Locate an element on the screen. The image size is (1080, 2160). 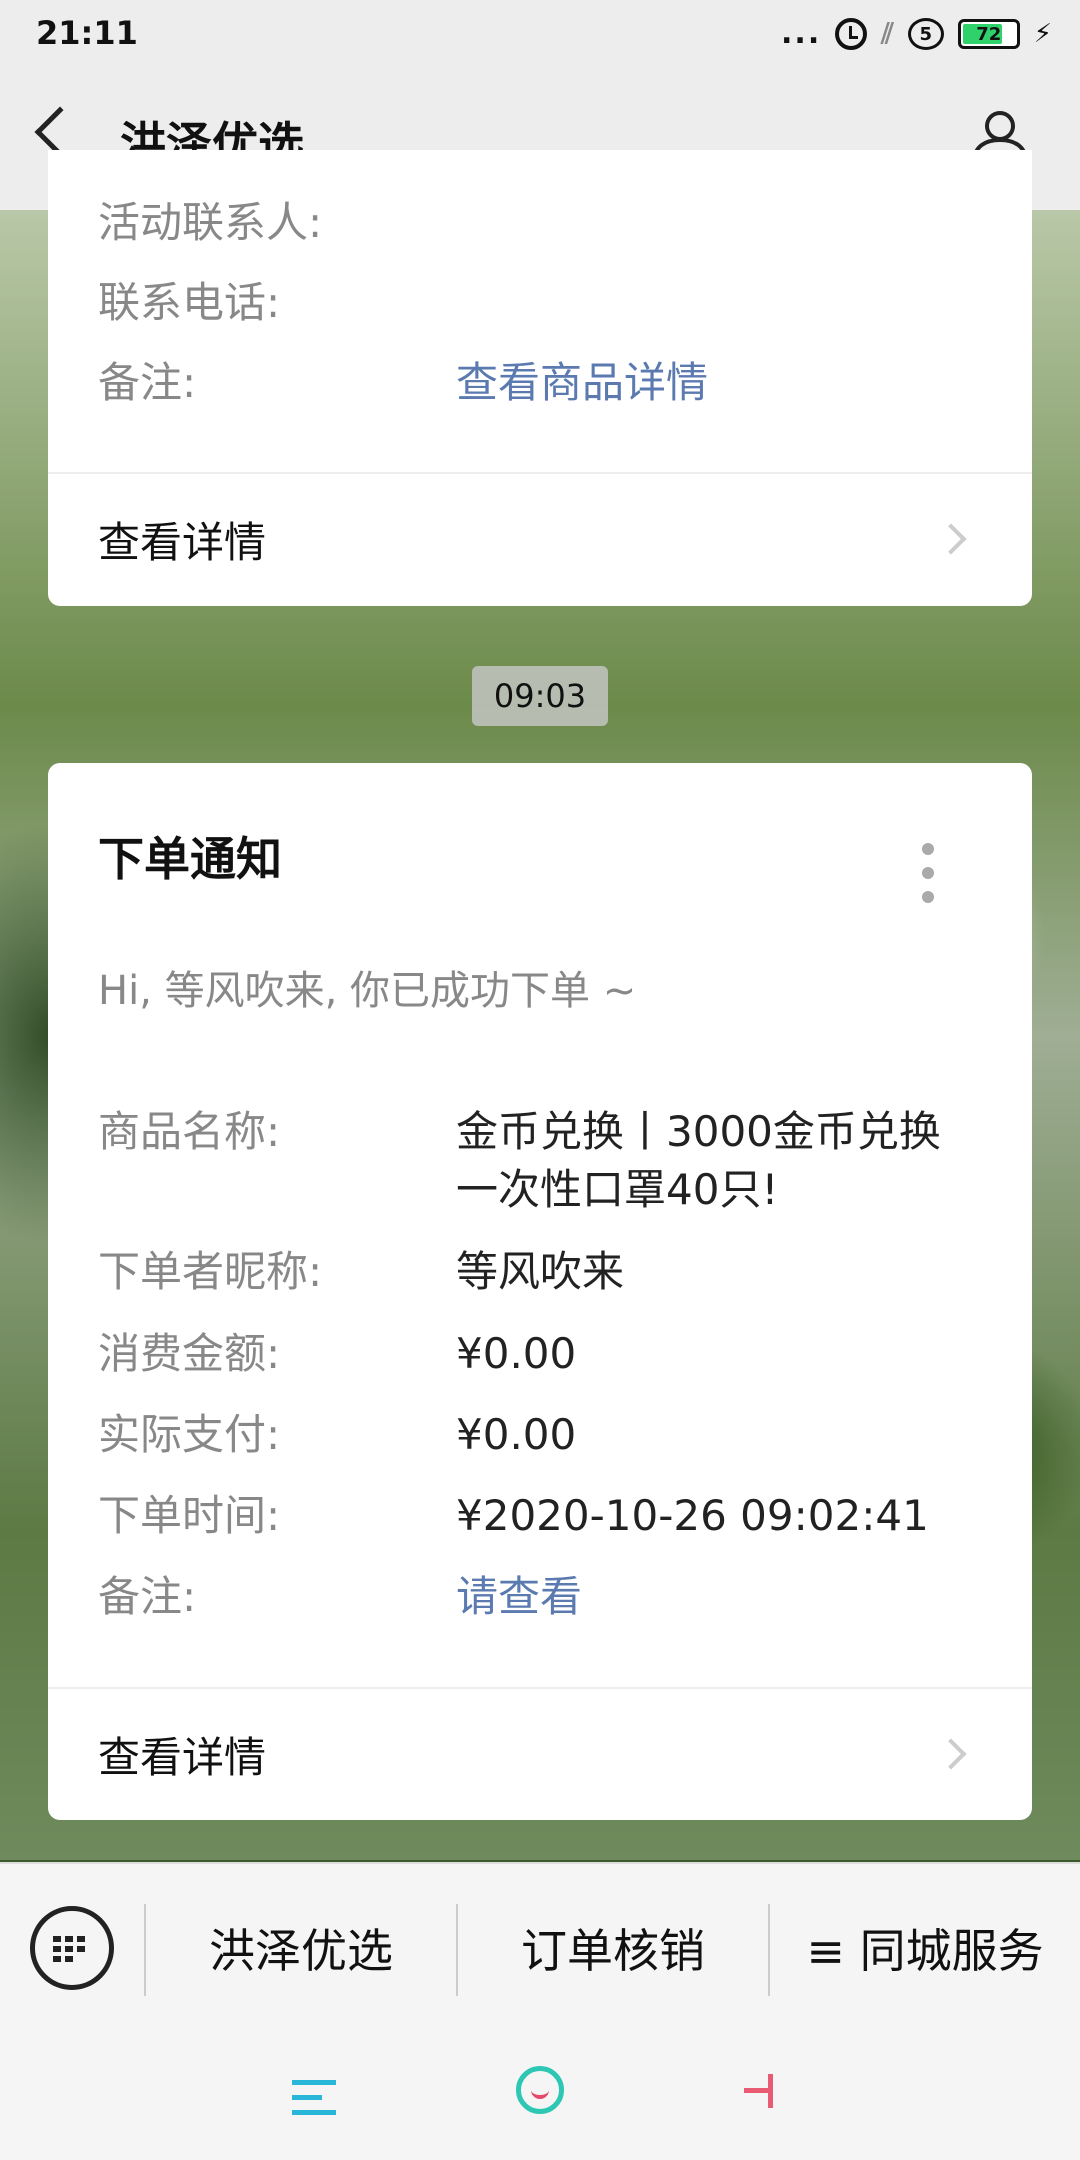
card-row: 实际支付: ¥0.00 is located at coordinates (540, 1435).